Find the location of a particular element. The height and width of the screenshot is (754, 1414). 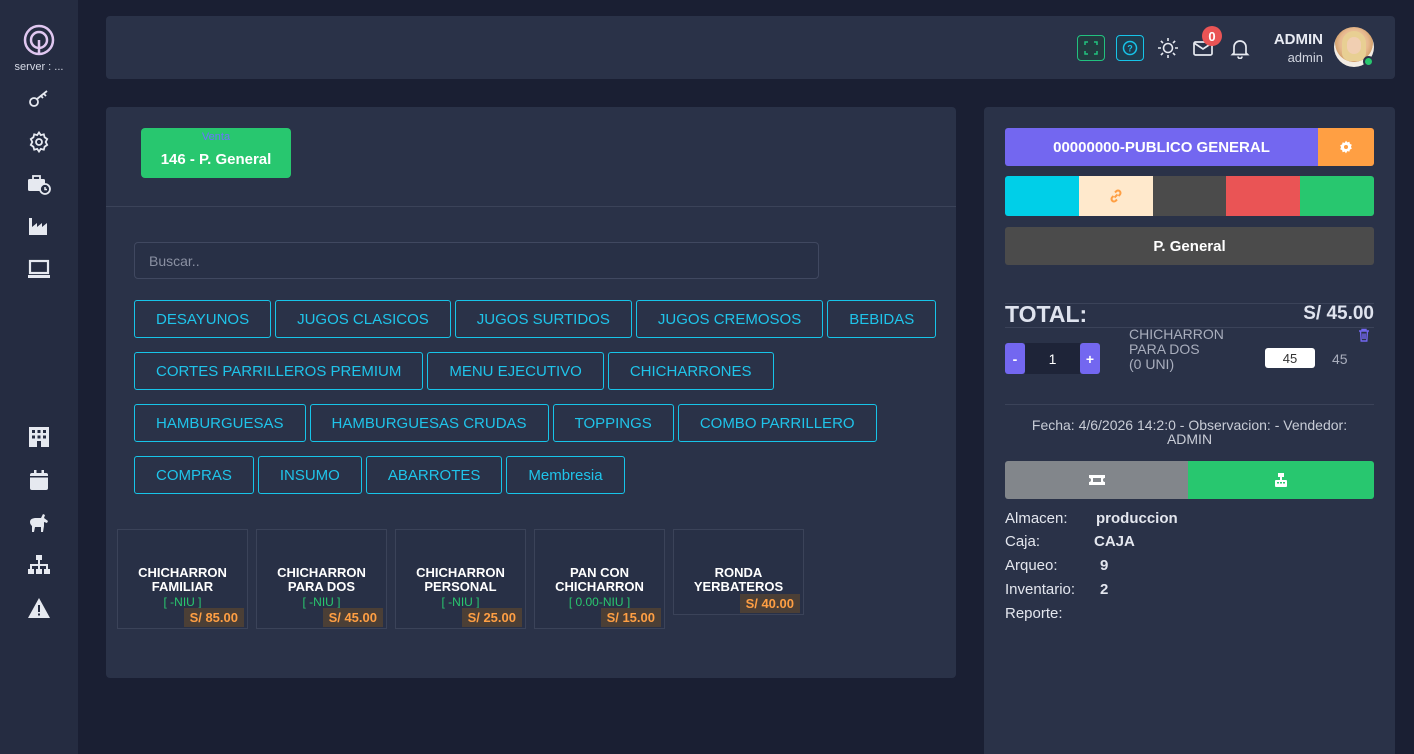

warning-icon is located at coordinates (39, 608).